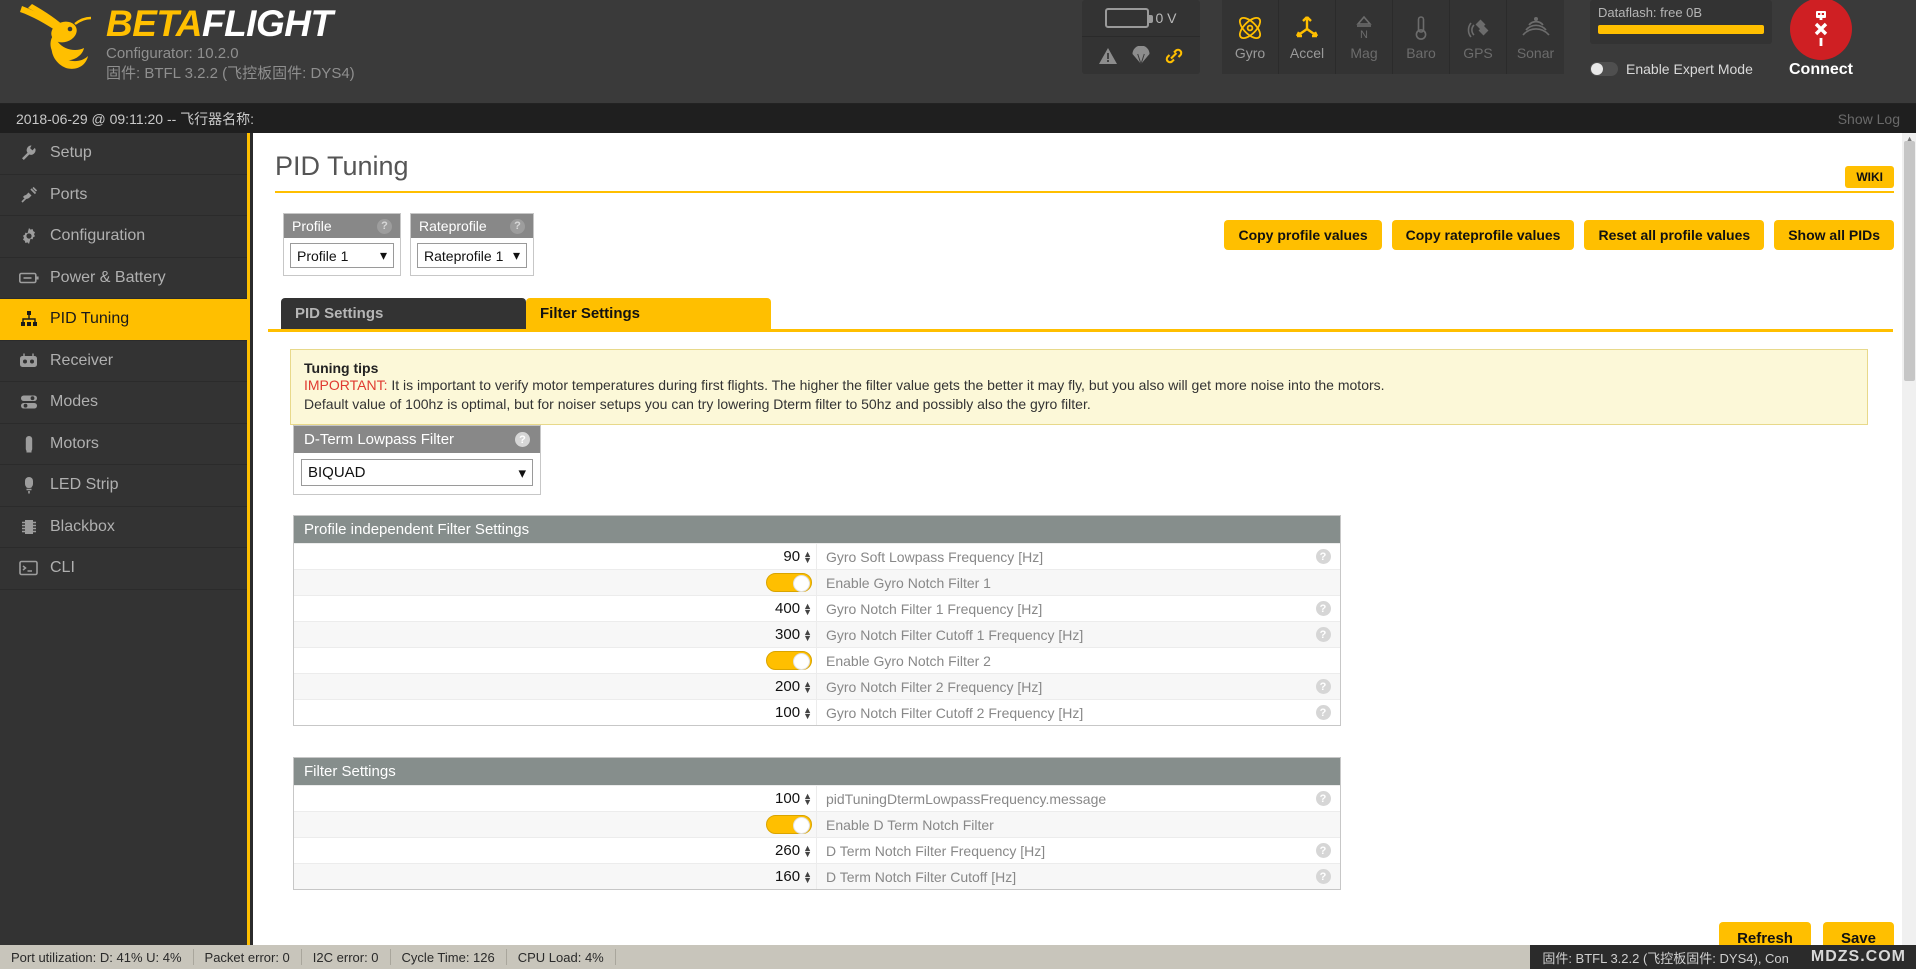 The image size is (1916, 969). Describe the element at coordinates (791, 556) in the screenshot. I see `row-value: 90` at that location.